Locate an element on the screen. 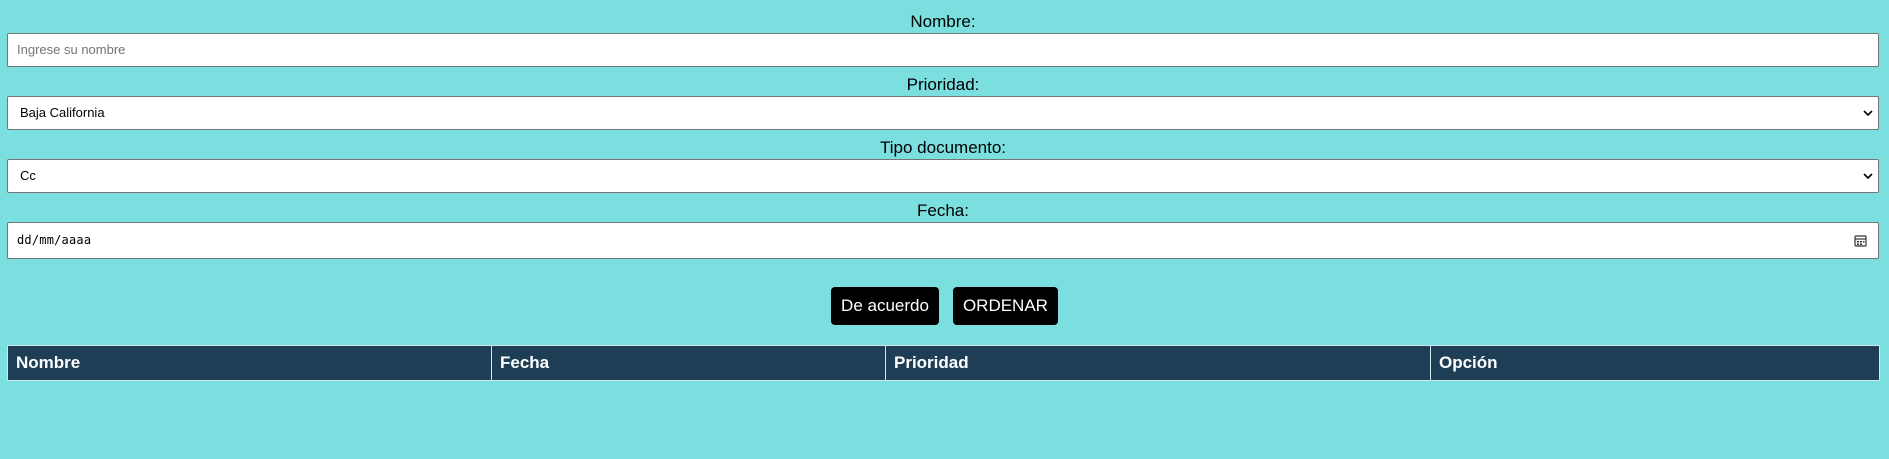 Image resolution: width=1889 pixels, height=459 pixels. ordenar-button: ORDENAR is located at coordinates (1005, 306).